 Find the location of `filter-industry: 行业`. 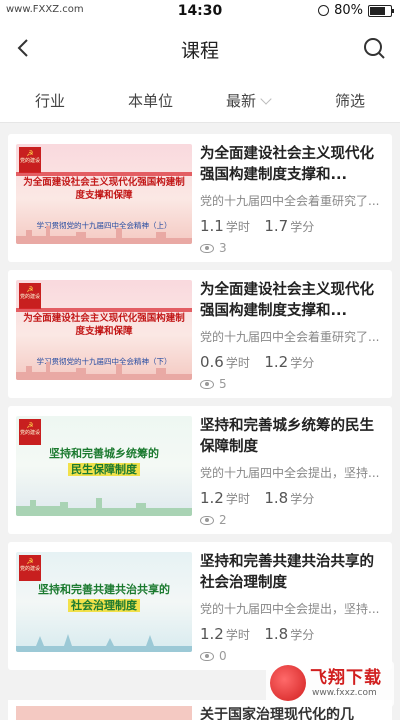

filter-industry: 行业 is located at coordinates (50, 100).